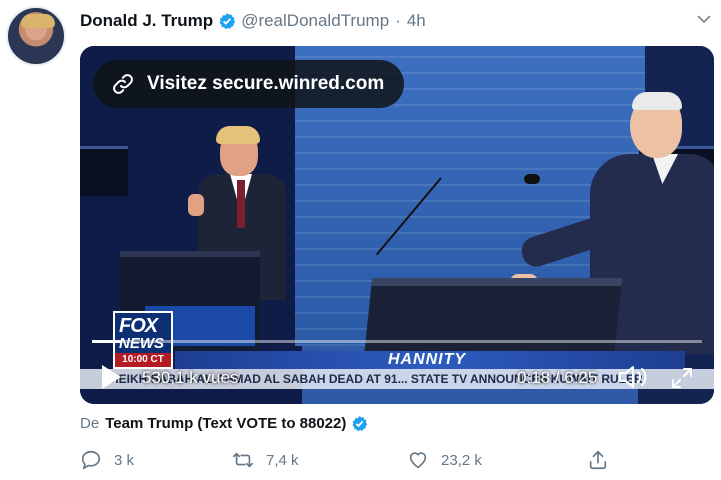 This screenshot has height=480, width=721. I want to click on author-handle: @realDonaldTrump, so click(315, 21).